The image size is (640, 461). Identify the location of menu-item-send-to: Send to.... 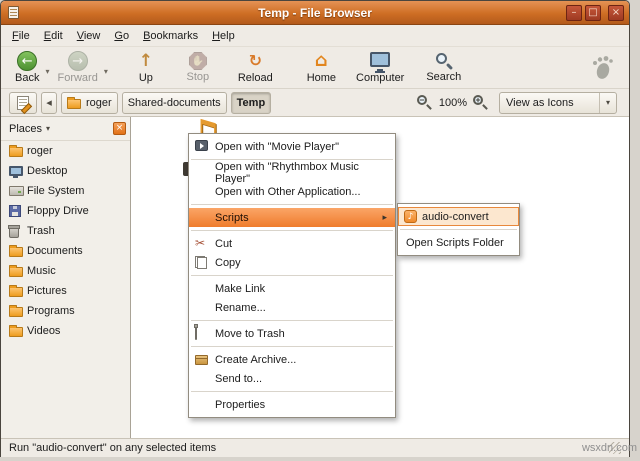
(292, 378).